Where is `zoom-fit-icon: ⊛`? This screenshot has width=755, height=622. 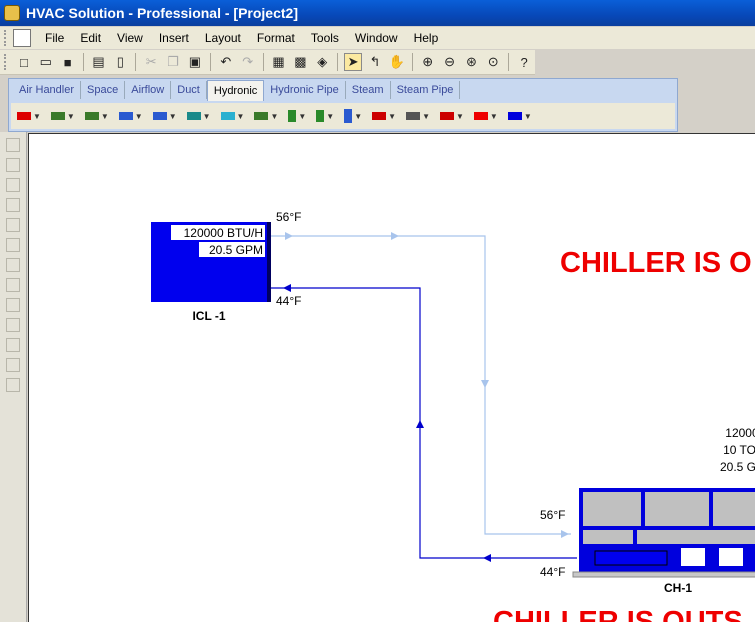
zoom-fit-icon: ⊛ is located at coordinates (471, 62).